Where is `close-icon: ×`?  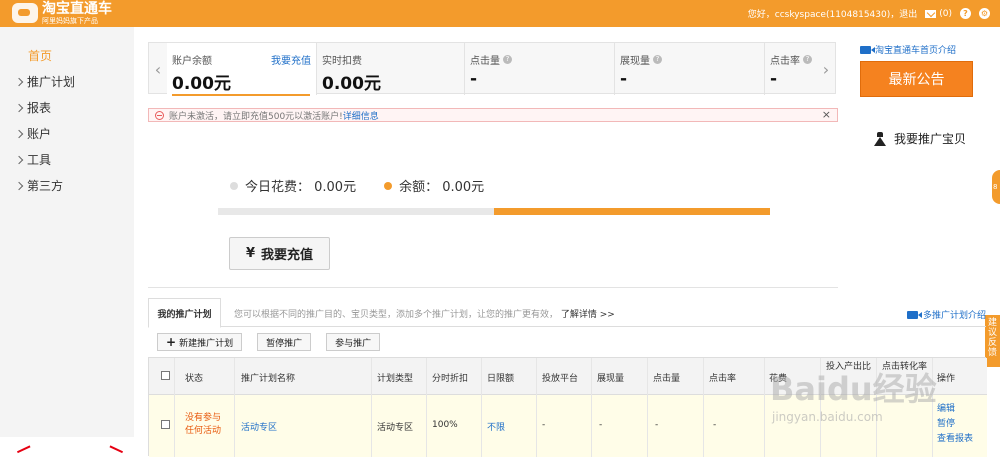 close-icon: × is located at coordinates (826, 115).